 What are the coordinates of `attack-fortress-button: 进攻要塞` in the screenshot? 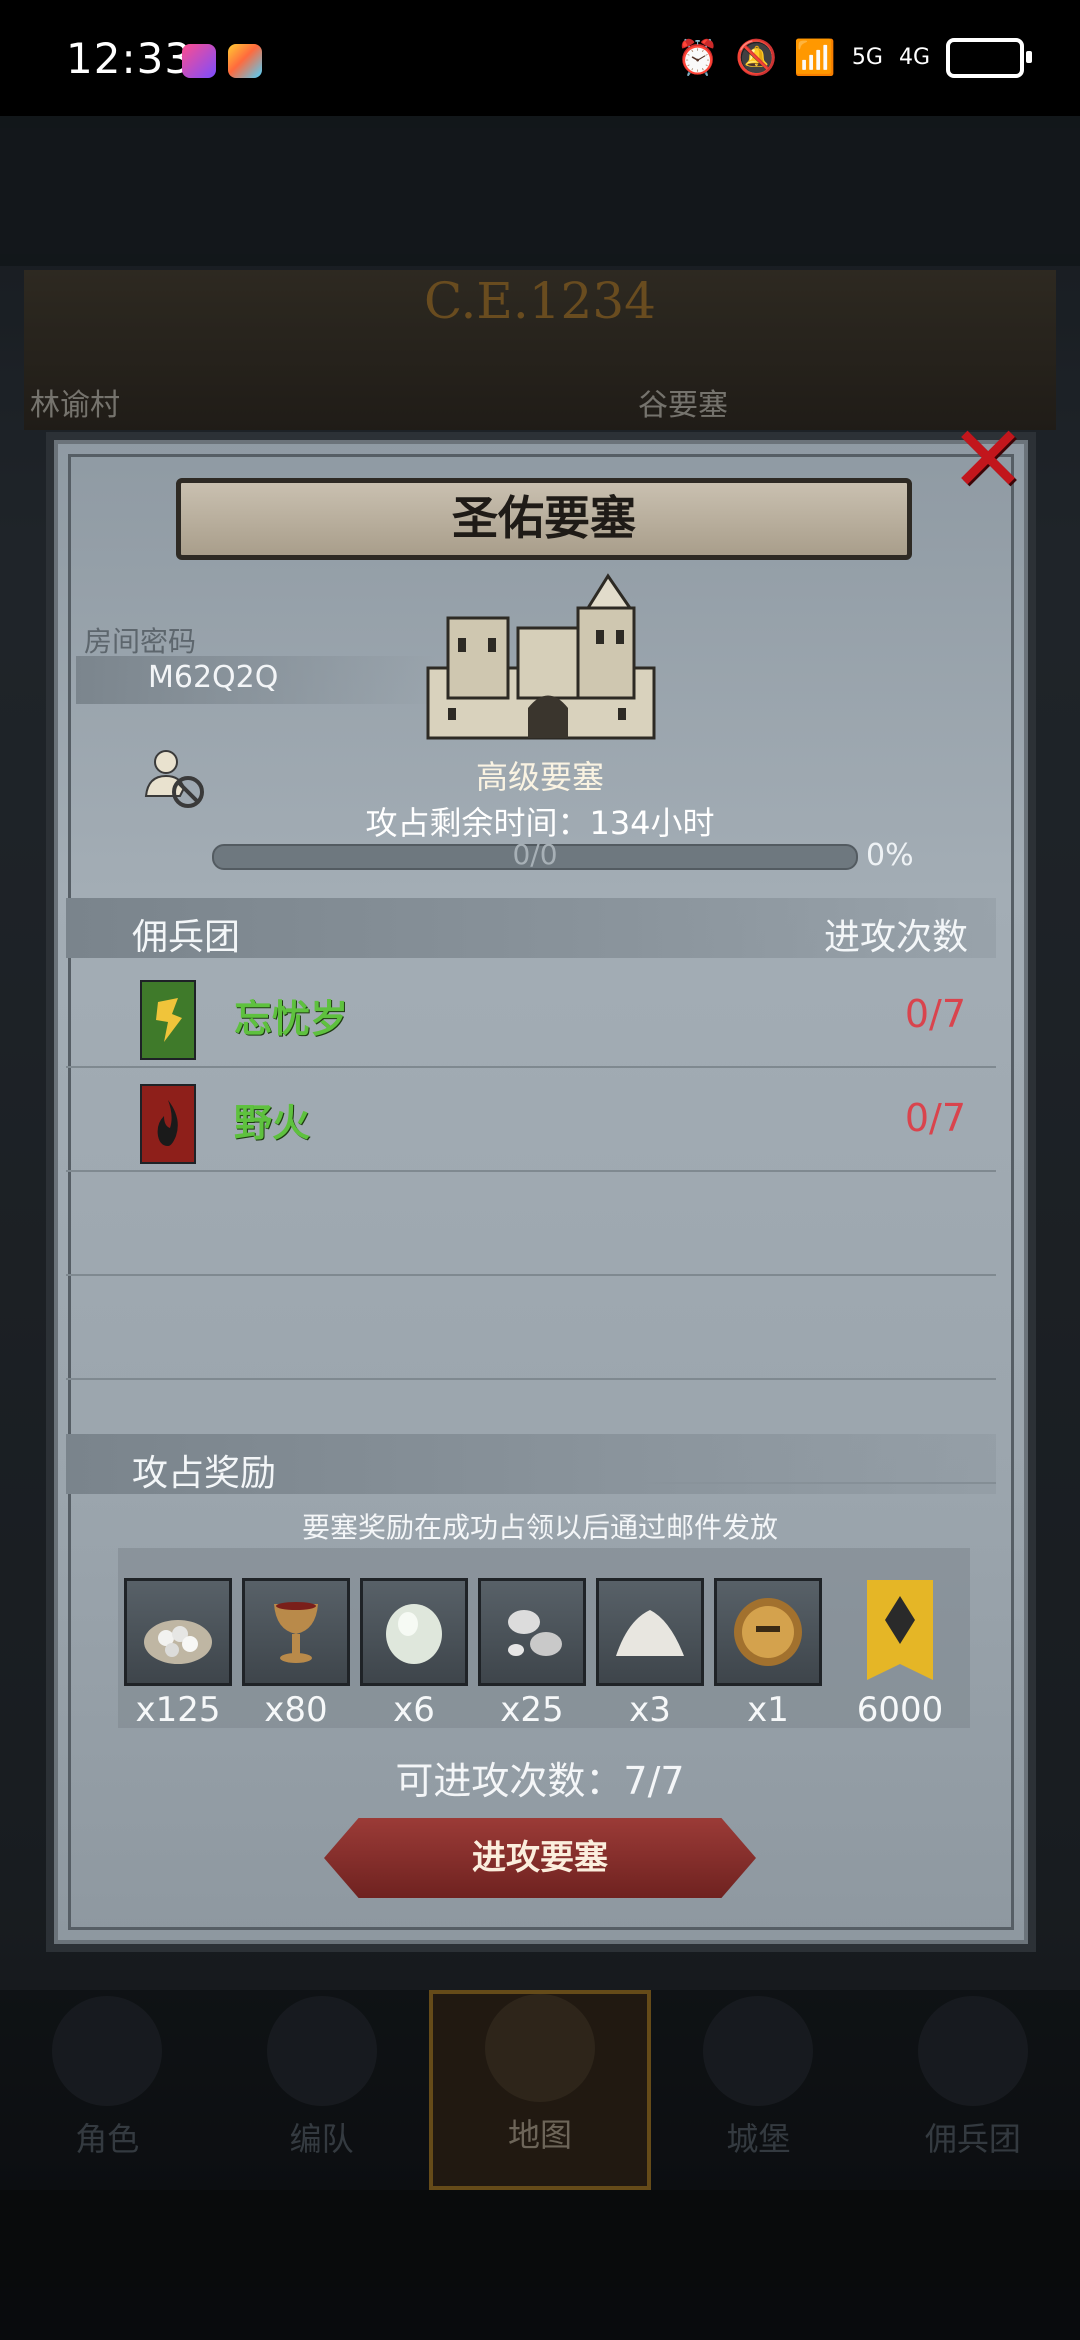 It's located at (540, 1858).